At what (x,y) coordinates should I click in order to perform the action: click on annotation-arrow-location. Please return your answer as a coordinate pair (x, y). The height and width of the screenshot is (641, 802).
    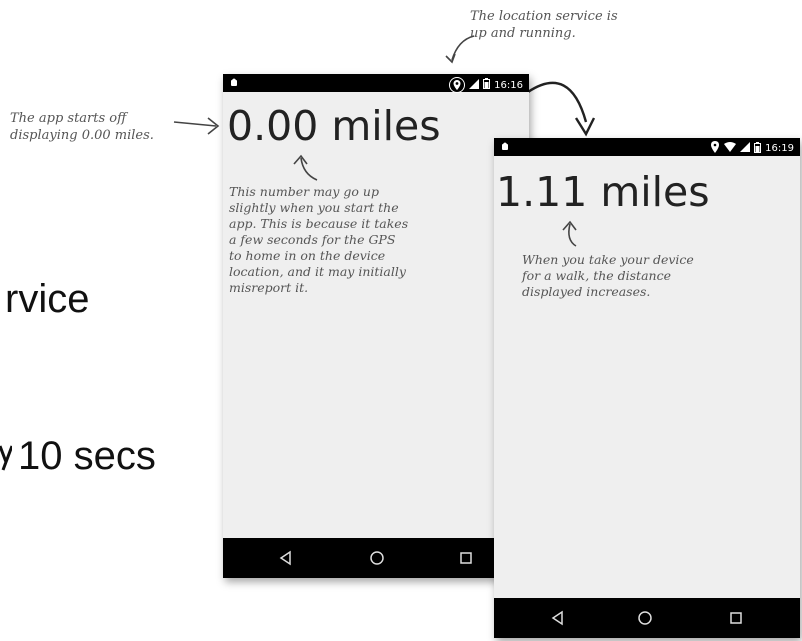
    Looking at the image, I should click on (460, 49).